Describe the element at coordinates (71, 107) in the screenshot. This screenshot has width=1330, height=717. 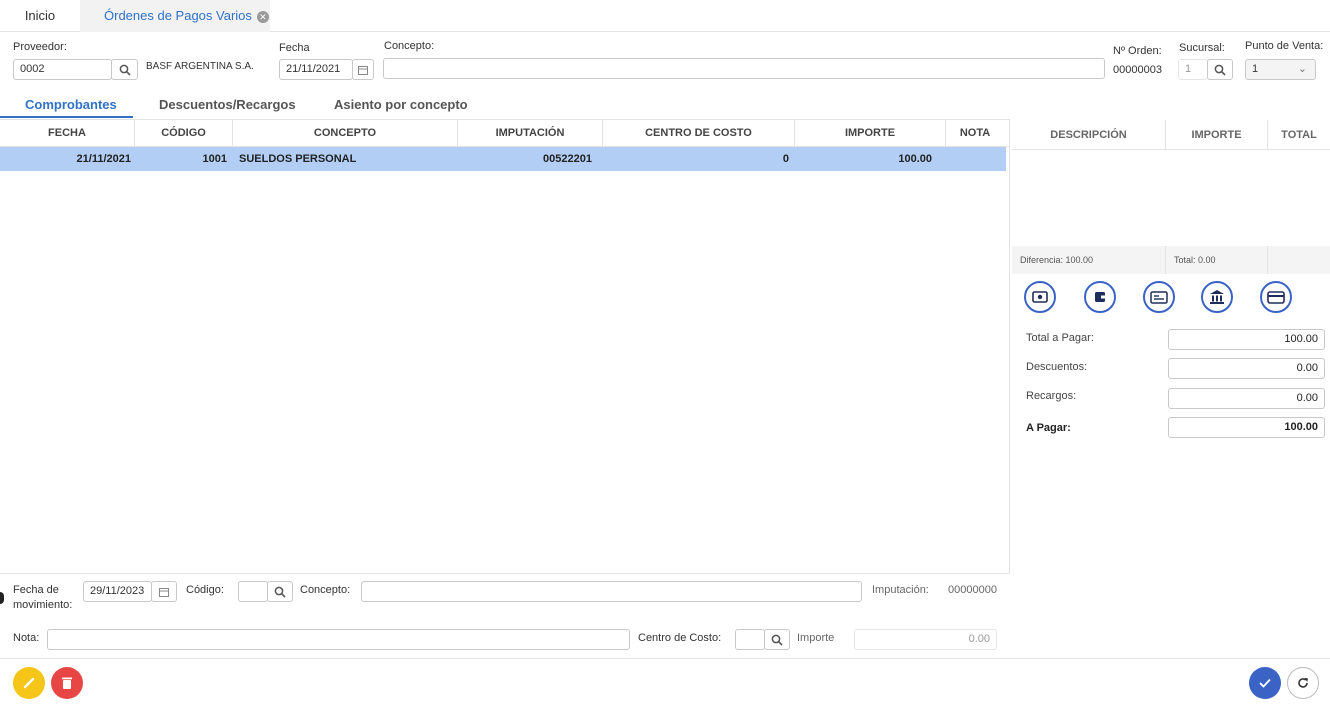
I see `tab-comprobantes: Comprobantes` at that location.